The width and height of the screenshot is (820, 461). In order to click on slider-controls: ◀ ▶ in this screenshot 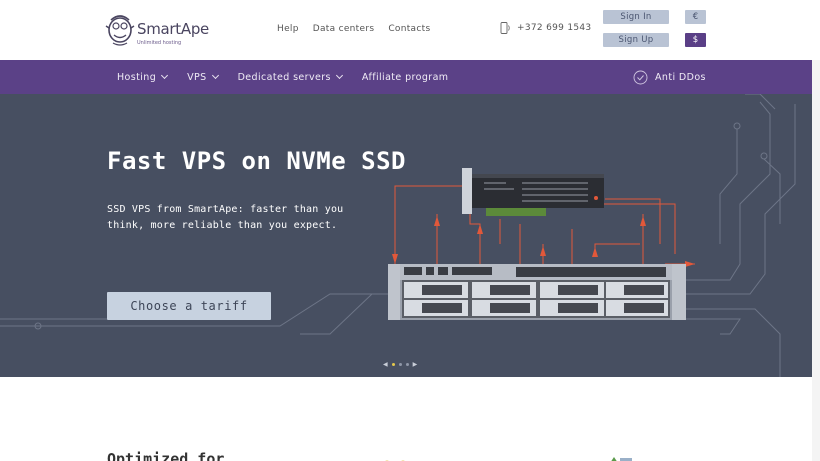, I will do `click(400, 364)`.